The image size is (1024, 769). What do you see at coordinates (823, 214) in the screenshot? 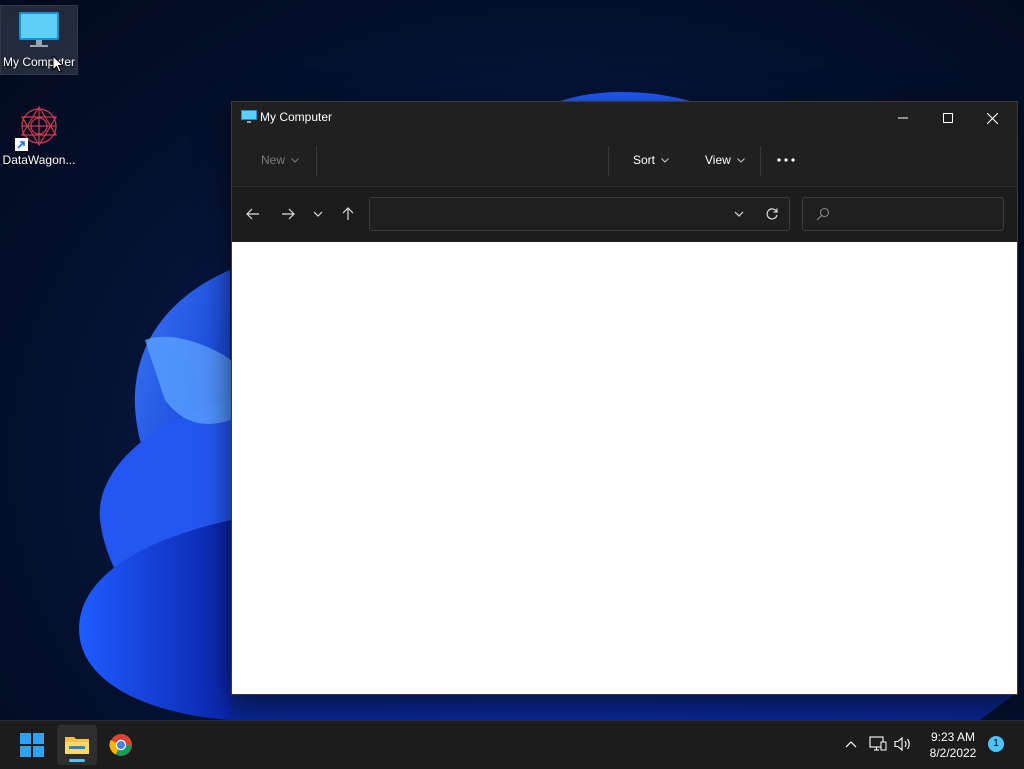
I see `search-icon` at bounding box center [823, 214].